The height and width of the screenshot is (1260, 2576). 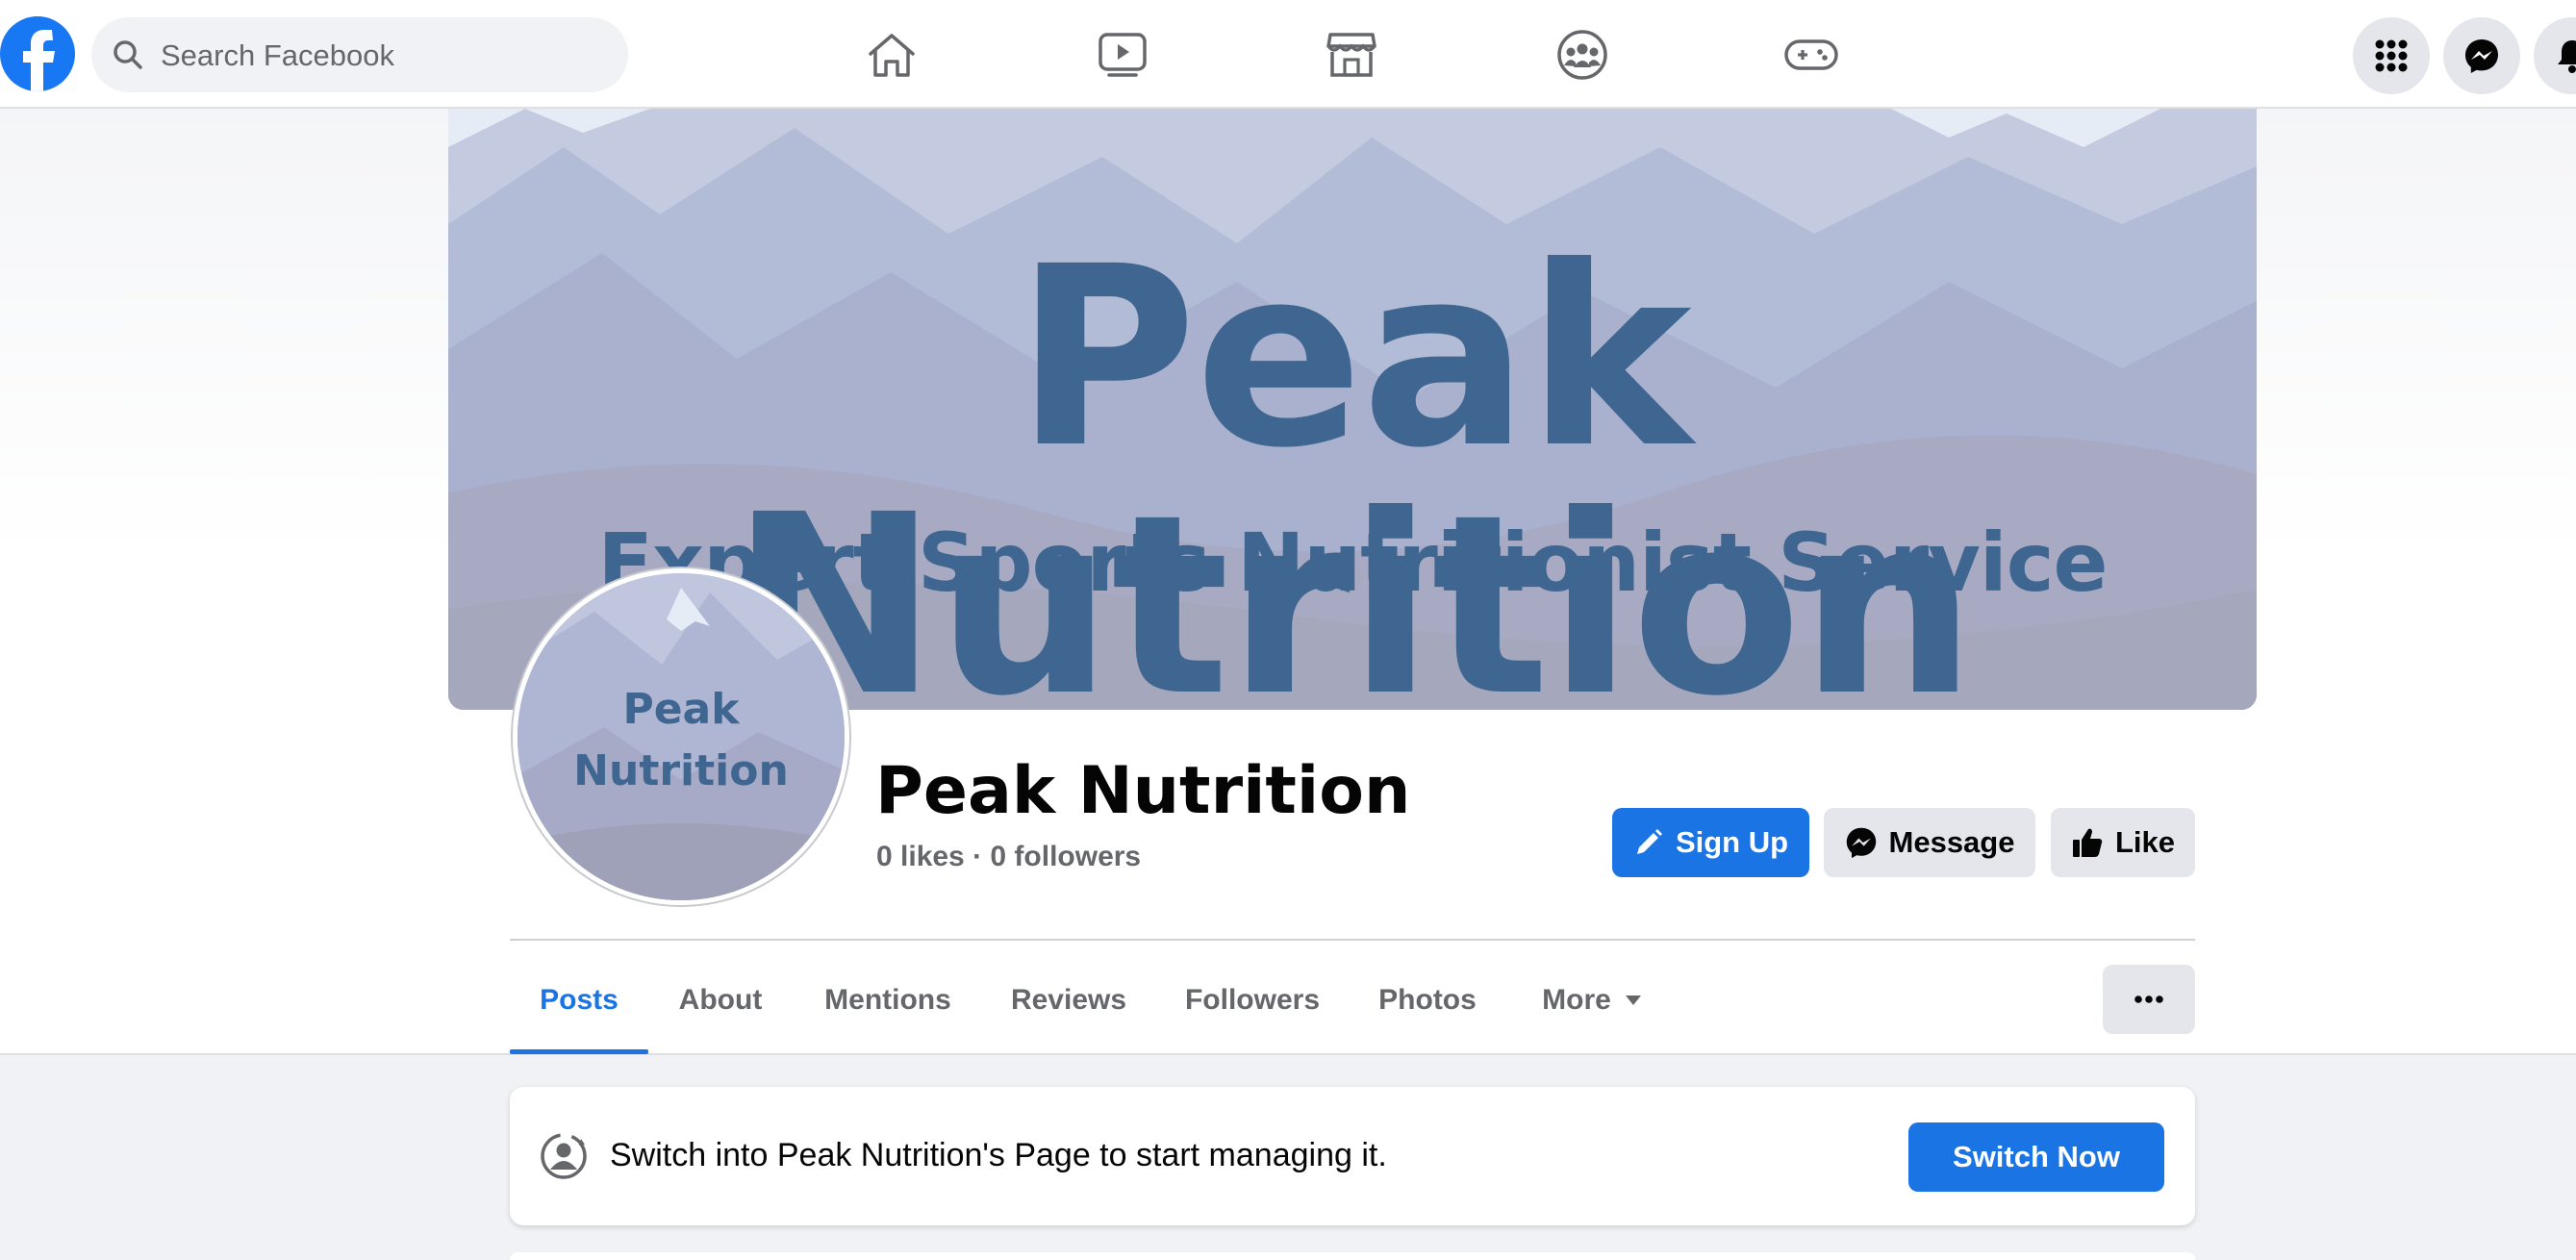 What do you see at coordinates (1811, 55) in the screenshot?
I see `gaming-icon` at bounding box center [1811, 55].